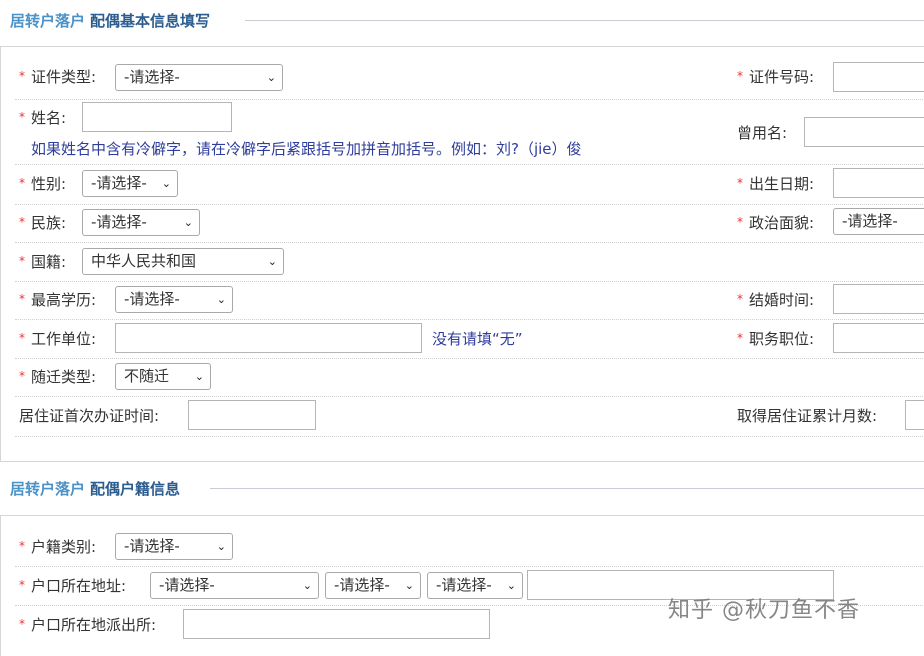  I want to click on marriage-date-label: 结婚时间:, so click(782, 300).